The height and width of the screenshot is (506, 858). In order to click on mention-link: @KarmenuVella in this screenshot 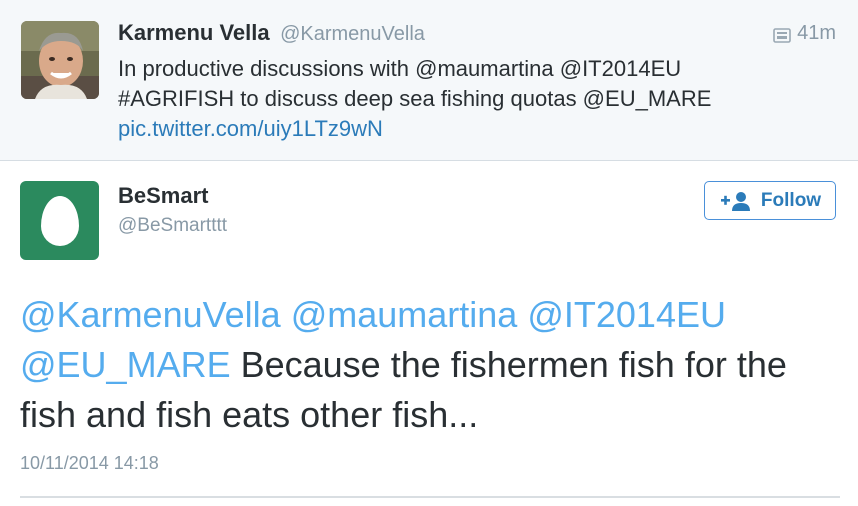, I will do `click(150, 314)`.